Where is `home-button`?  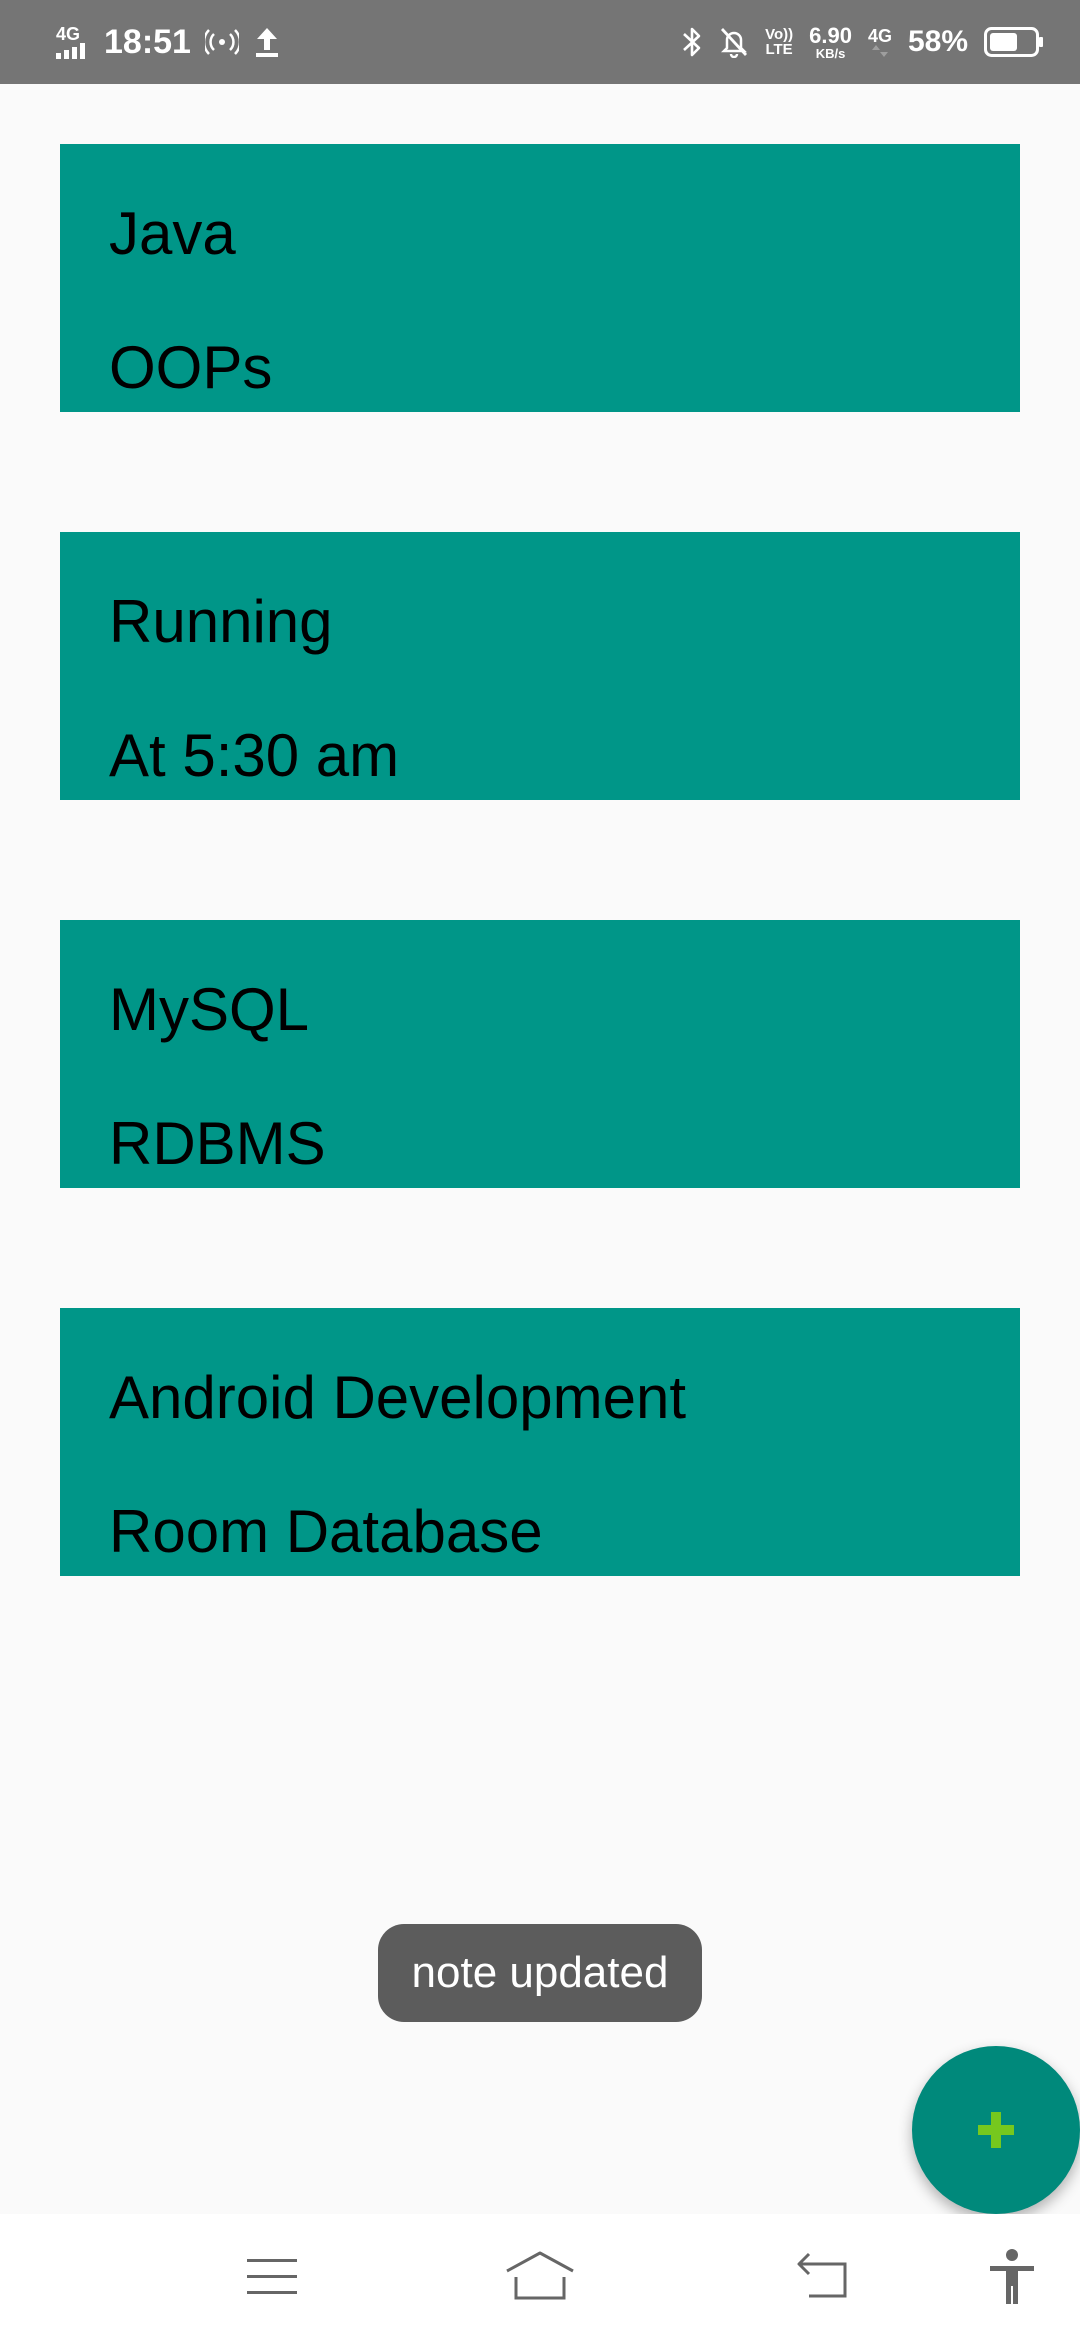 home-button is located at coordinates (540, 2277).